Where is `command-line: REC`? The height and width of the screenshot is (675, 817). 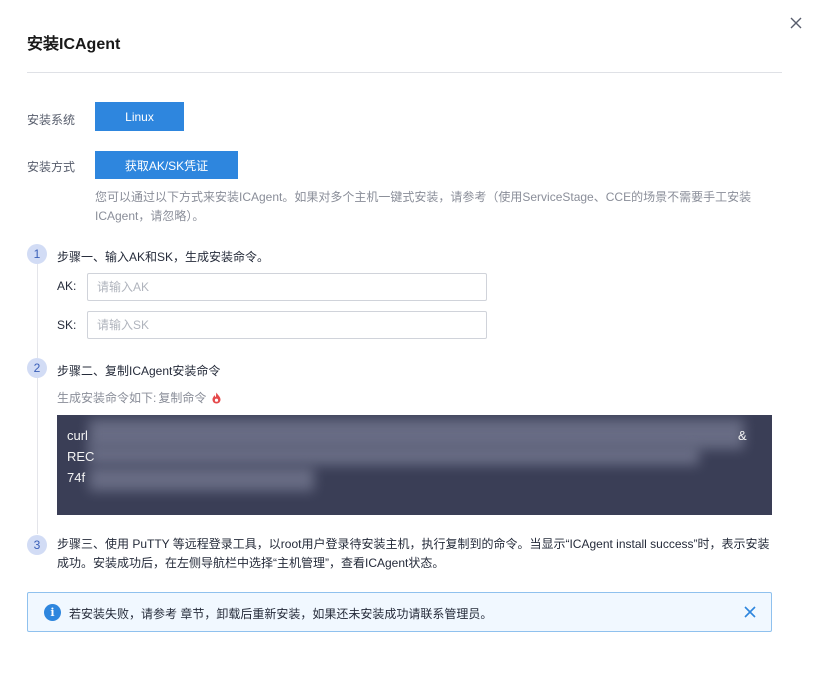
command-line: REC is located at coordinates (81, 456).